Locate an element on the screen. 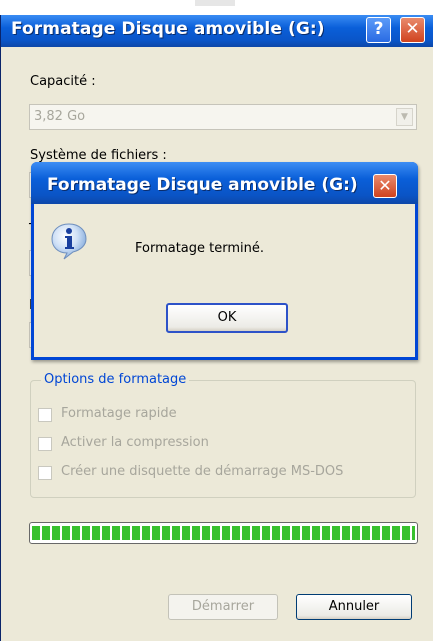 This screenshot has width=433, height=641. capacity-value: 3,82 Go is located at coordinates (60, 116).